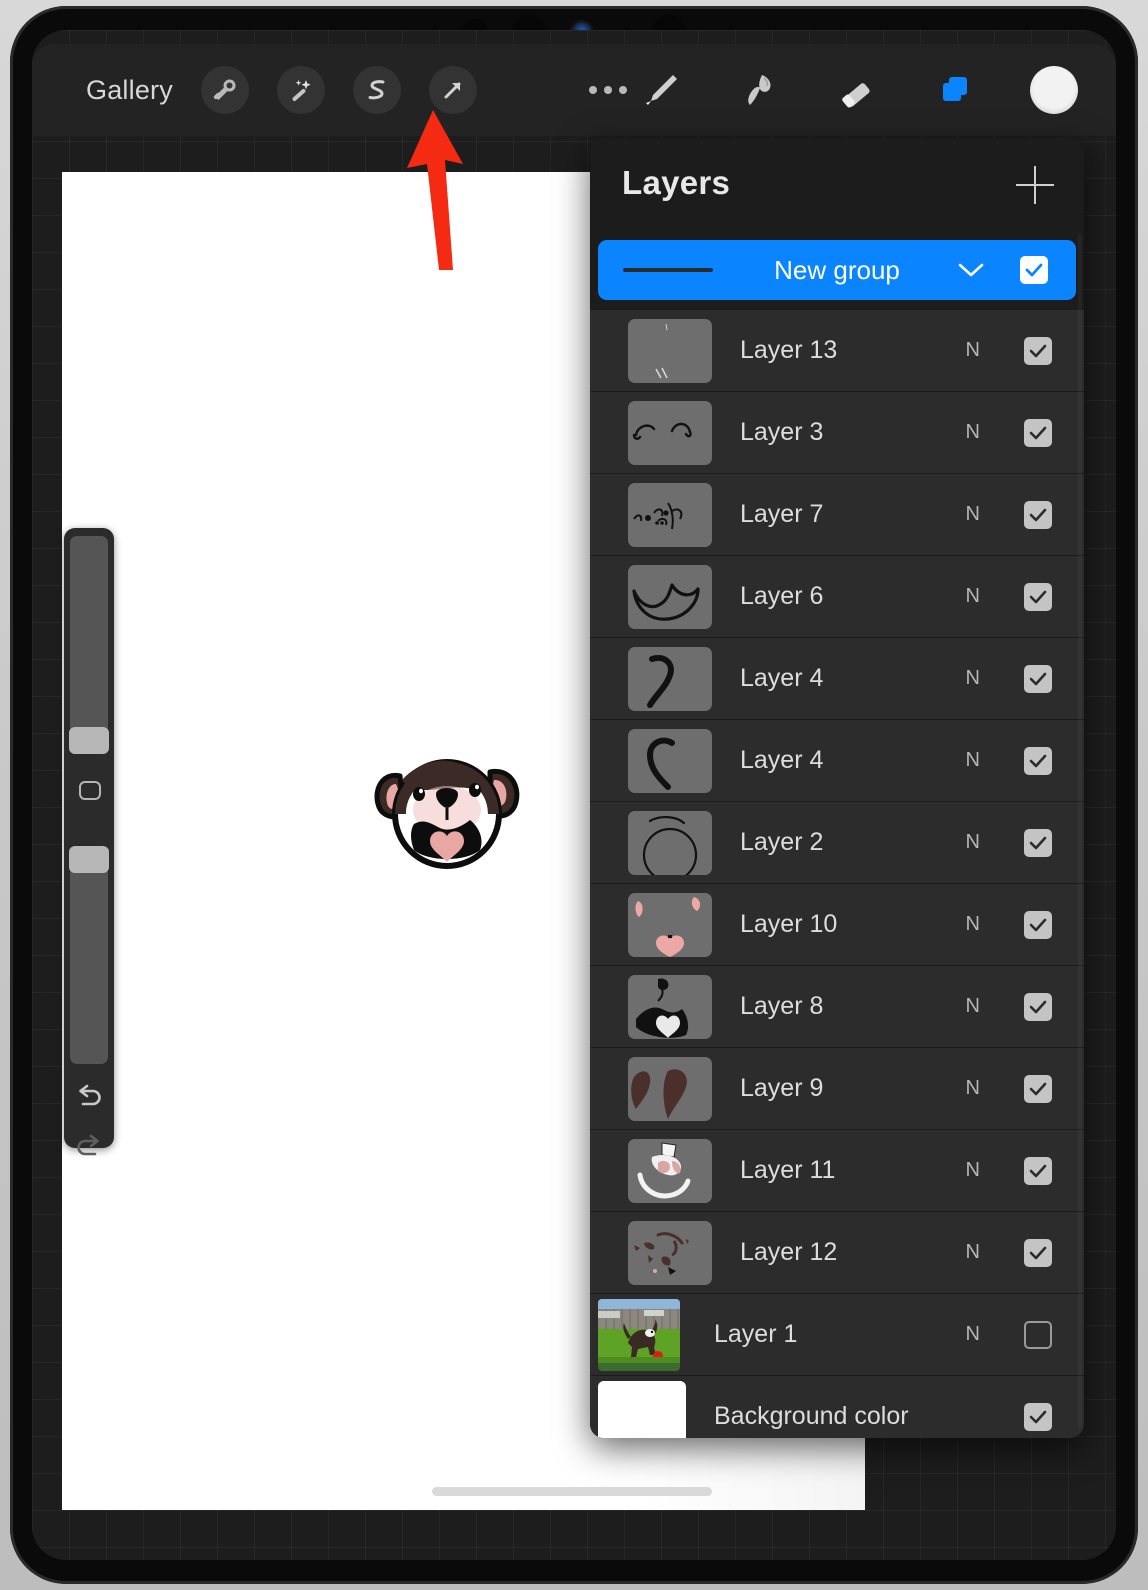  I want to click on wrench-icon, so click(224, 90).